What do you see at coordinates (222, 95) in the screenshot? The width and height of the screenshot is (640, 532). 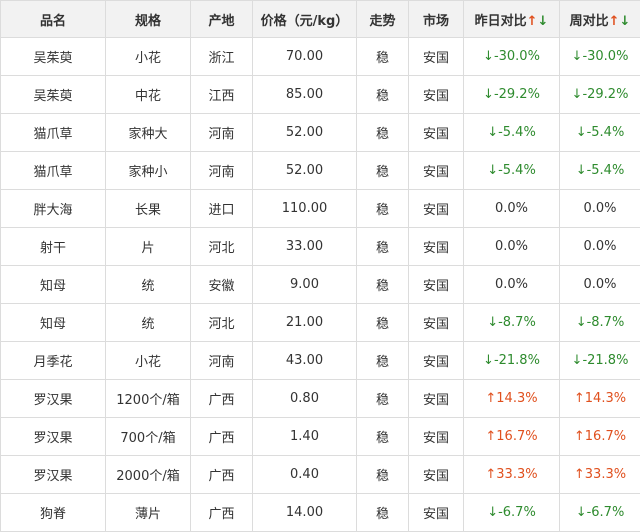 I see `cell-origin: 江西` at bounding box center [222, 95].